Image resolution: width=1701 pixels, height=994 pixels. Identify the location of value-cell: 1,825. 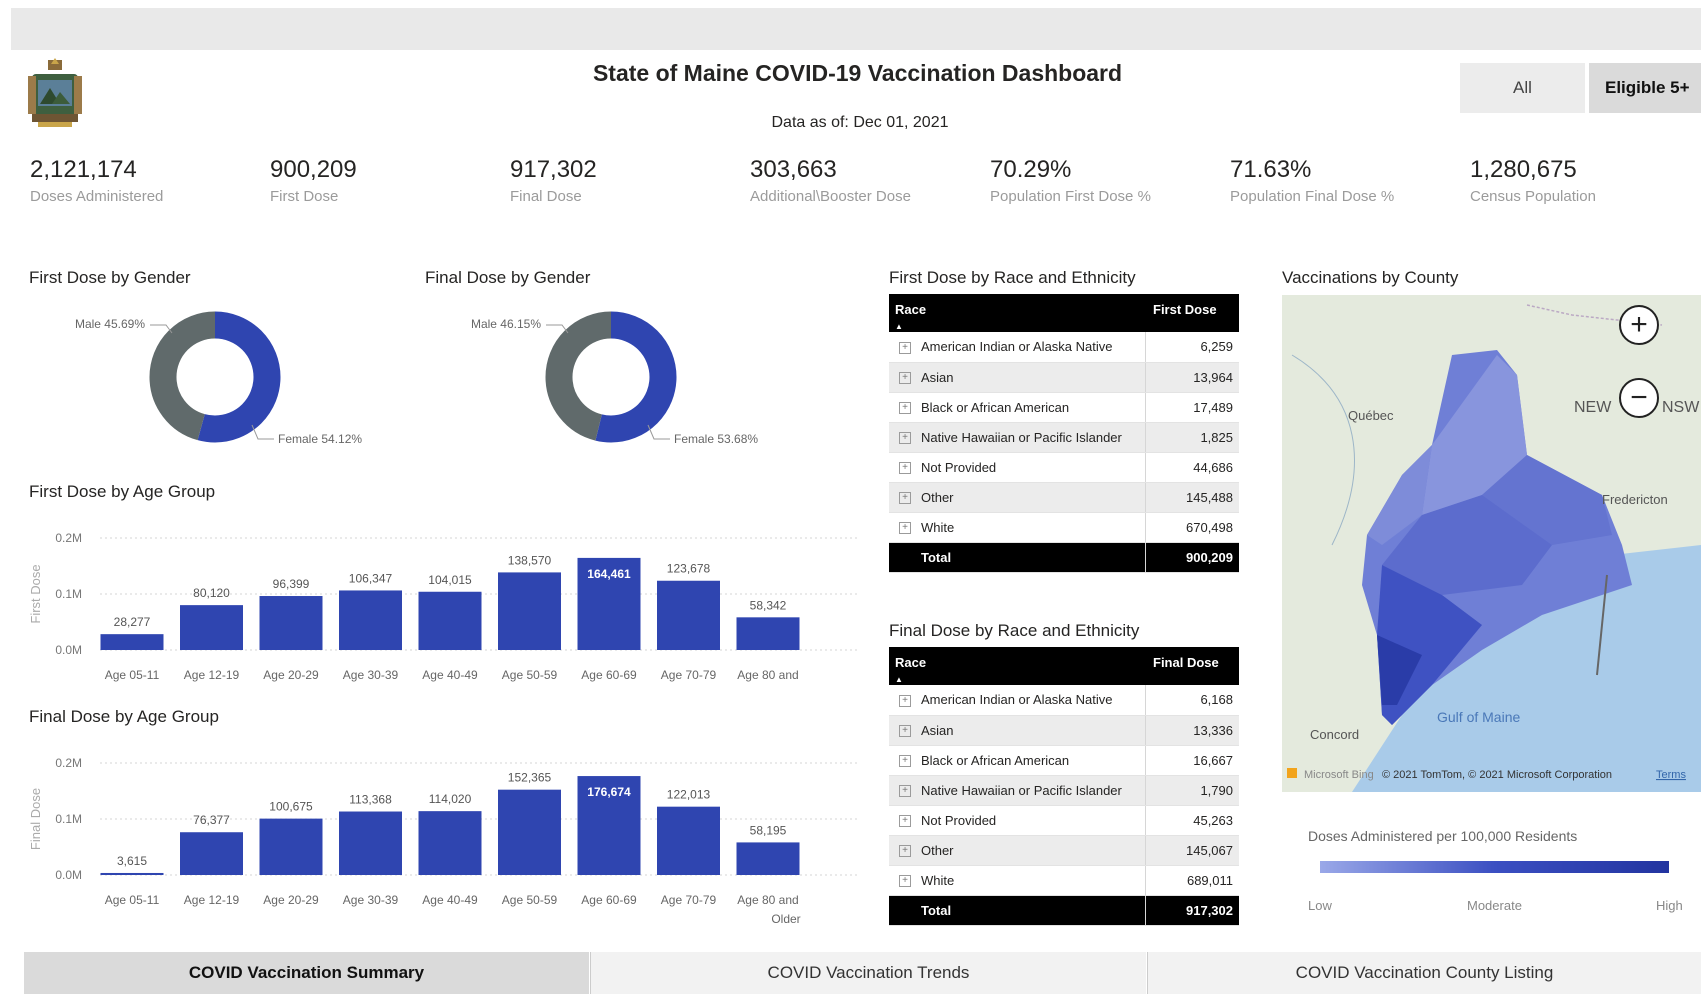
(1191, 437).